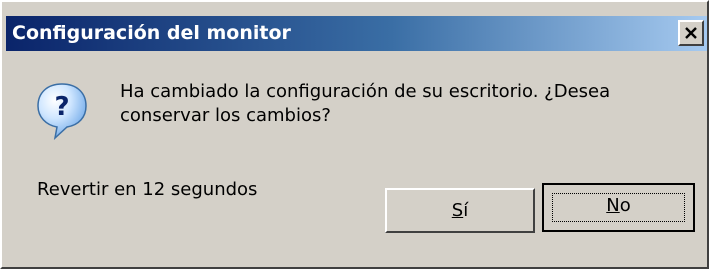 The height and width of the screenshot is (269, 709). Describe the element at coordinates (466, 210) in the screenshot. I see `yes-label-rest: í` at that location.